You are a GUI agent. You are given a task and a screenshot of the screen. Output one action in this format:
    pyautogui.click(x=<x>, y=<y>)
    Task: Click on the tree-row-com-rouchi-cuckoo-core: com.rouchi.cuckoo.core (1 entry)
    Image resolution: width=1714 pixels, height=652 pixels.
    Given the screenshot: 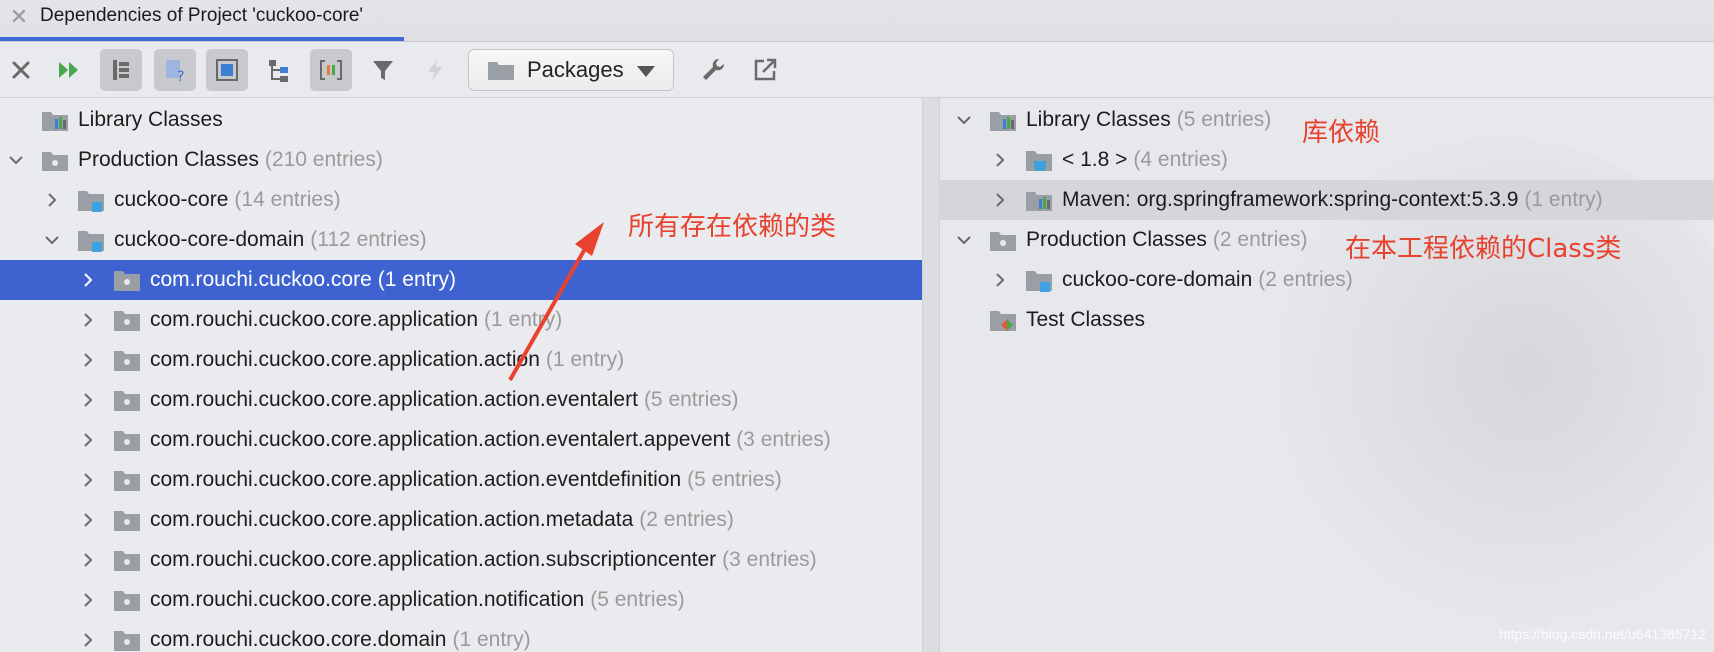 What is the action you would take?
    pyautogui.click(x=461, y=280)
    